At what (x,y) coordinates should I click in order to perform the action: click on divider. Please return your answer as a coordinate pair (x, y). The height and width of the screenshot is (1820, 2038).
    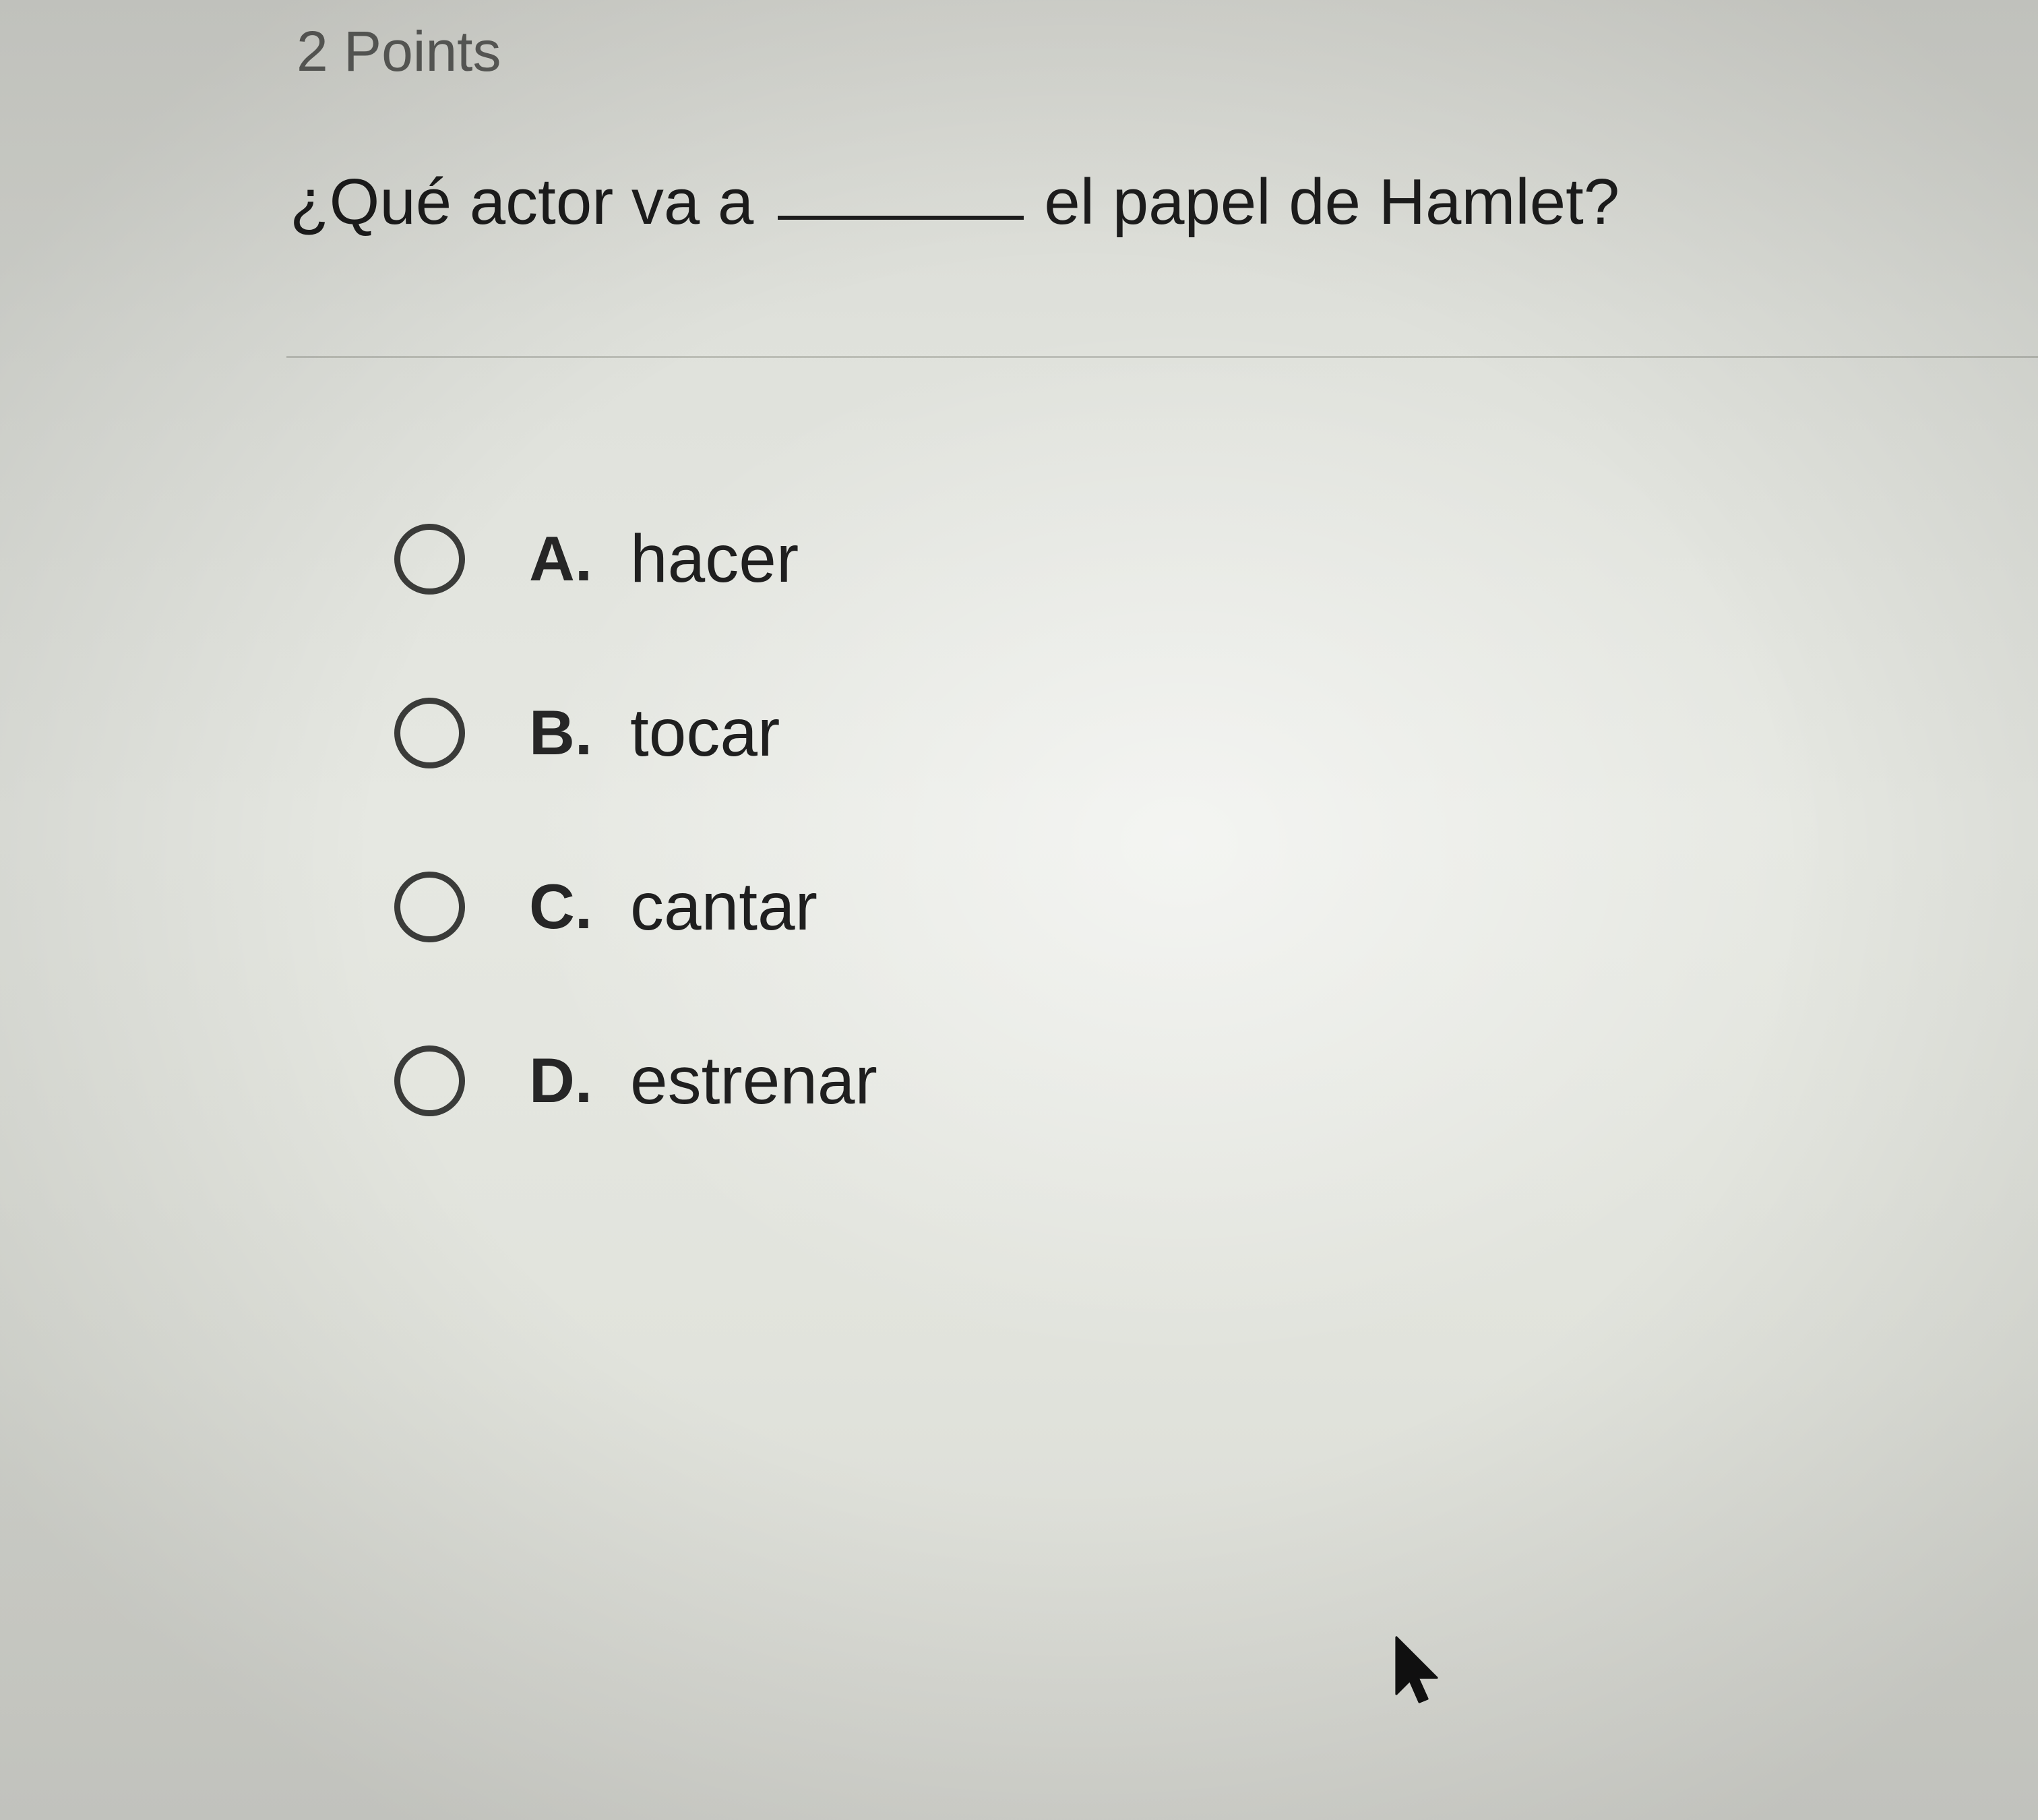
    Looking at the image, I should click on (1162, 357).